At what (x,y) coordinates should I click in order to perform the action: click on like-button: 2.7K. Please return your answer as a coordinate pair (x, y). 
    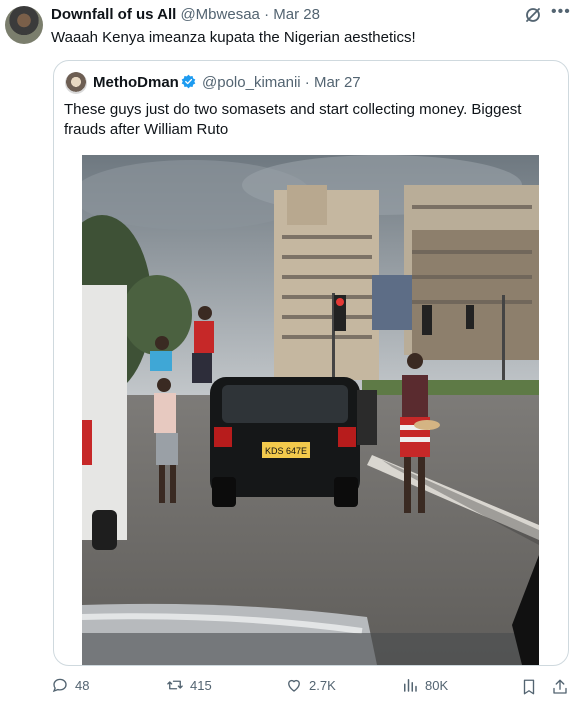
    Looking at the image, I should click on (310, 685).